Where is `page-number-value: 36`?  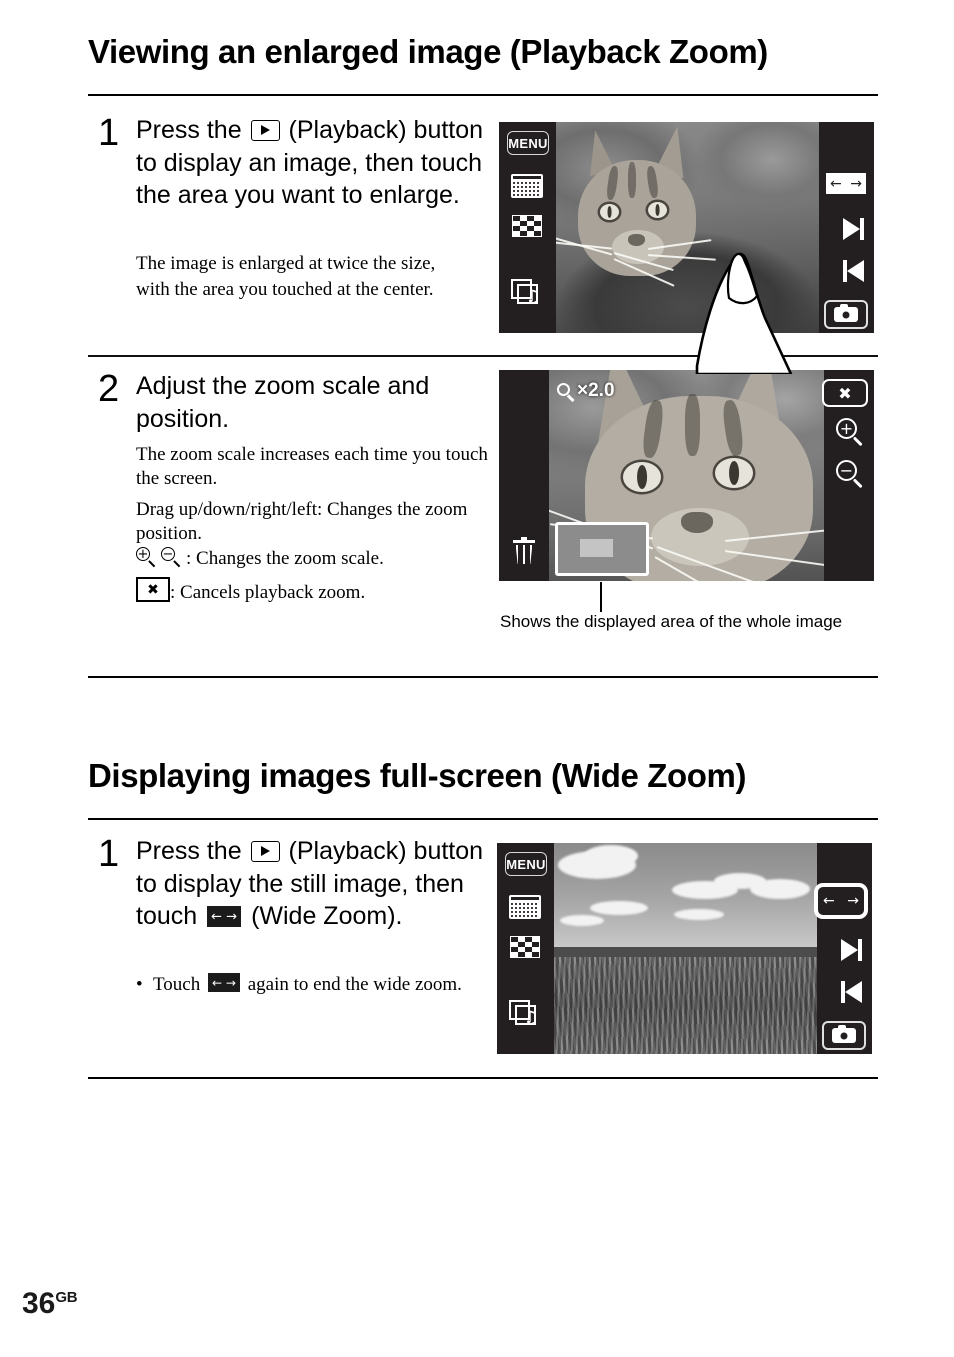
page-number-value: 36 is located at coordinates (39, 1303).